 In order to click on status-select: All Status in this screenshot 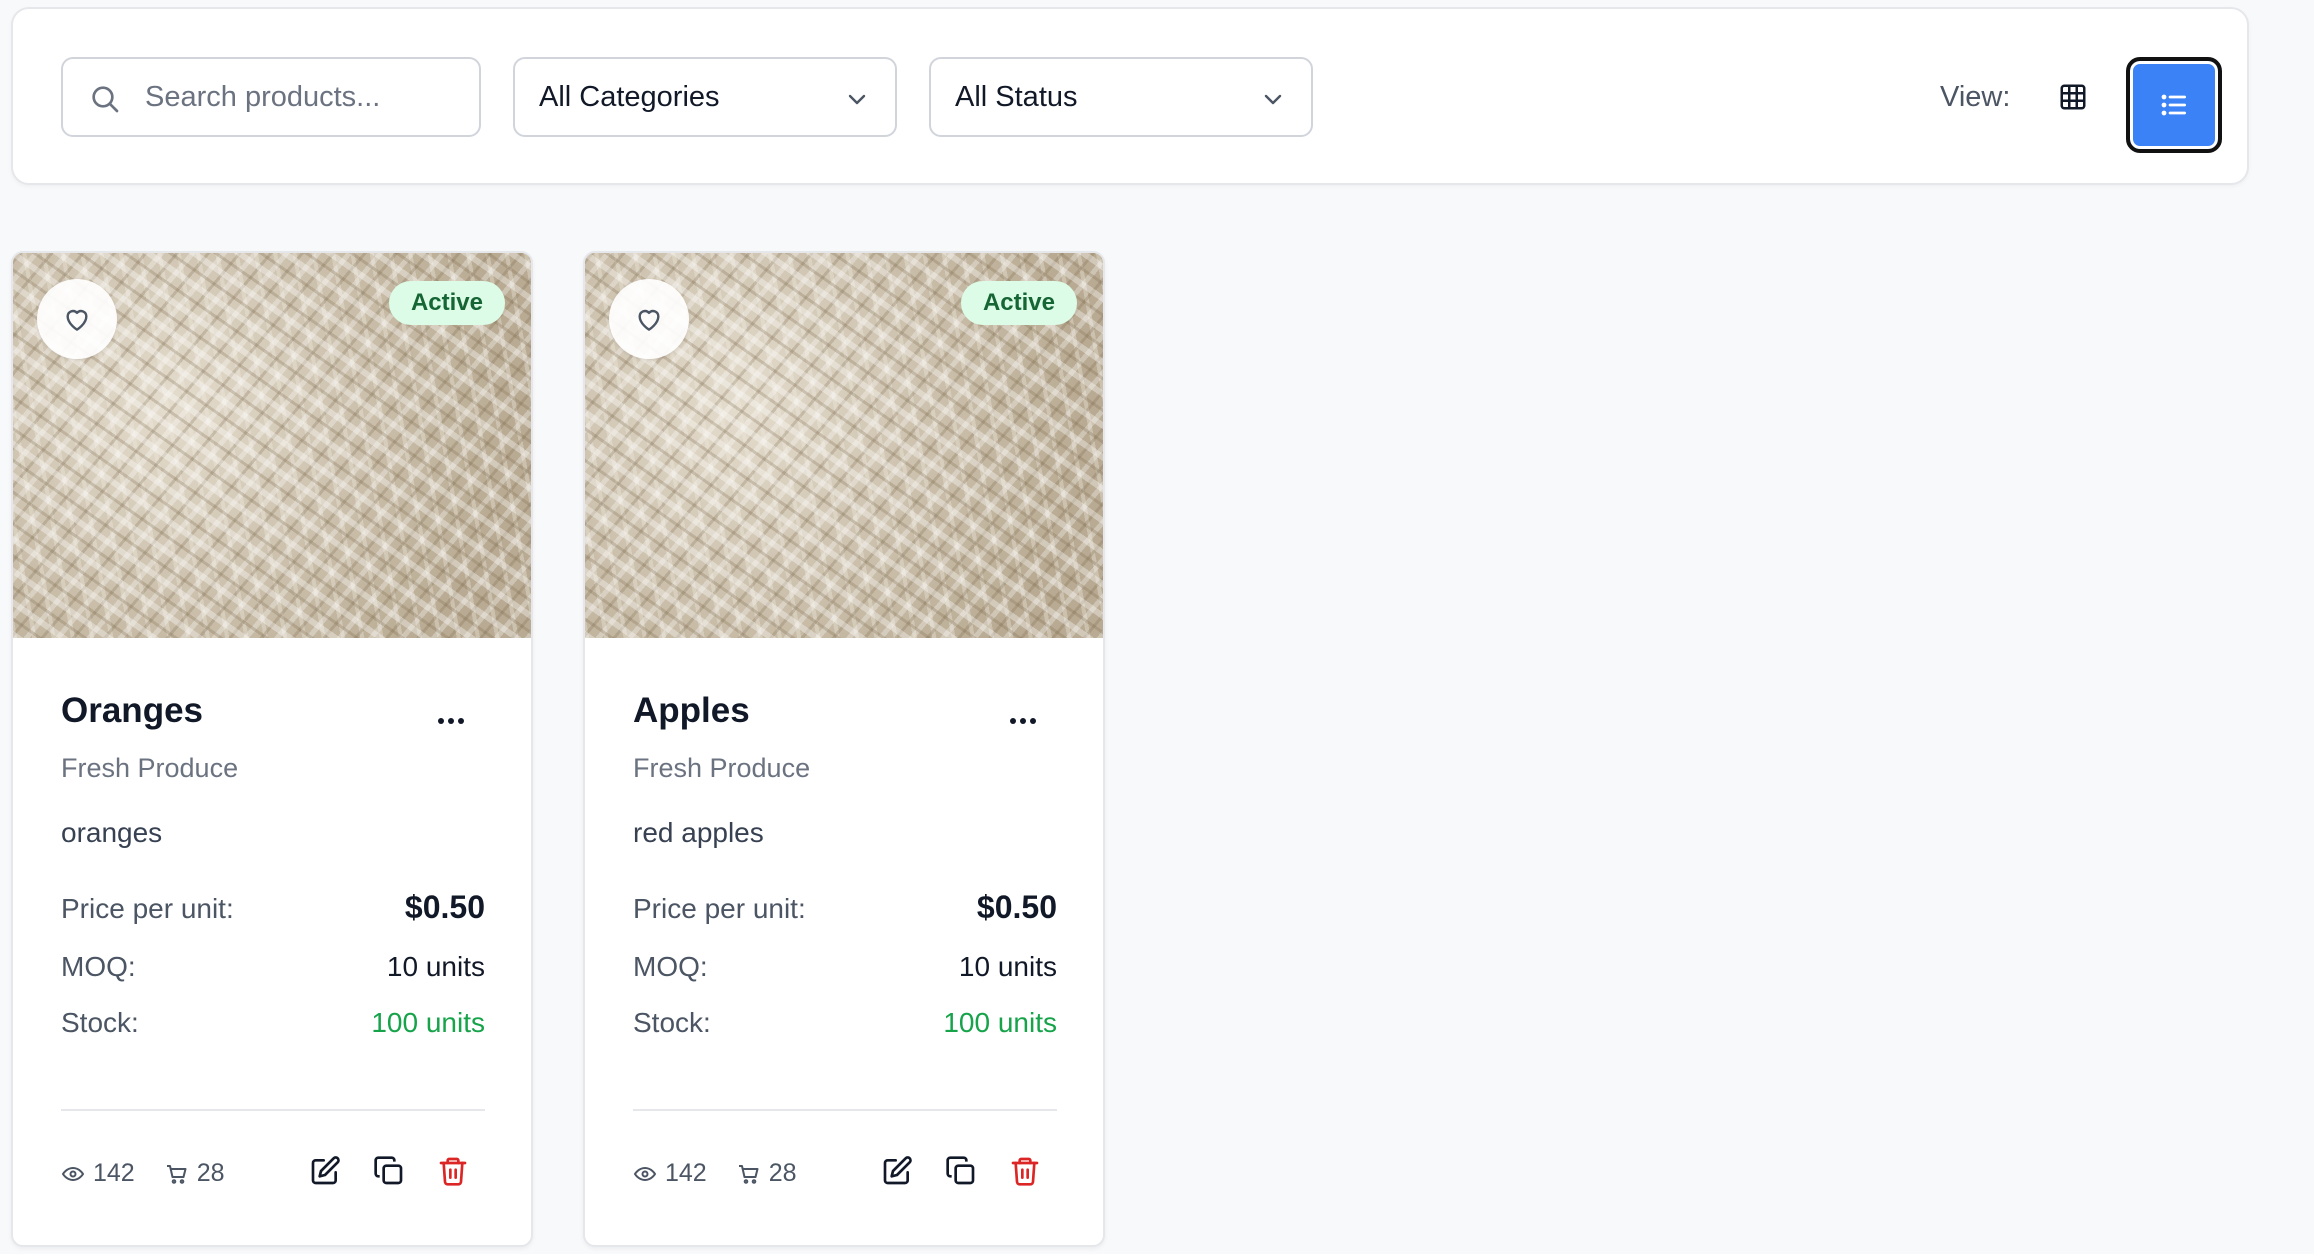, I will do `click(1121, 97)`.